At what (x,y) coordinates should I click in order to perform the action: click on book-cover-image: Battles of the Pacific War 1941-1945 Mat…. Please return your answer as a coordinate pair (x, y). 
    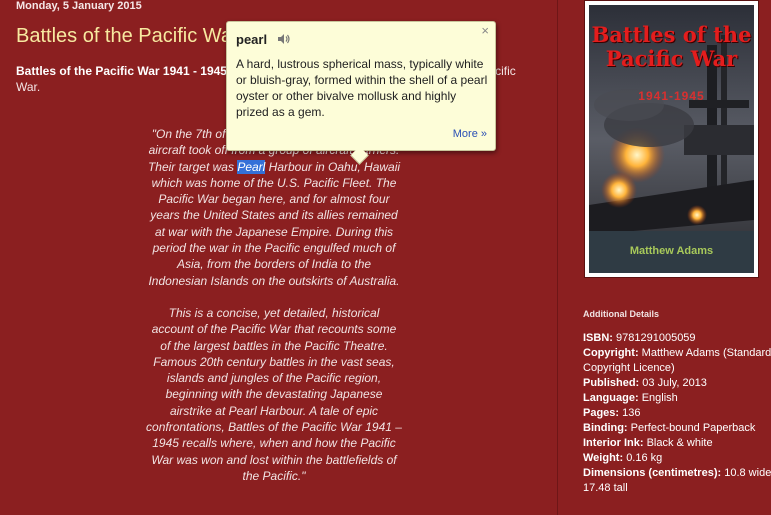
    Looking at the image, I should click on (671, 139).